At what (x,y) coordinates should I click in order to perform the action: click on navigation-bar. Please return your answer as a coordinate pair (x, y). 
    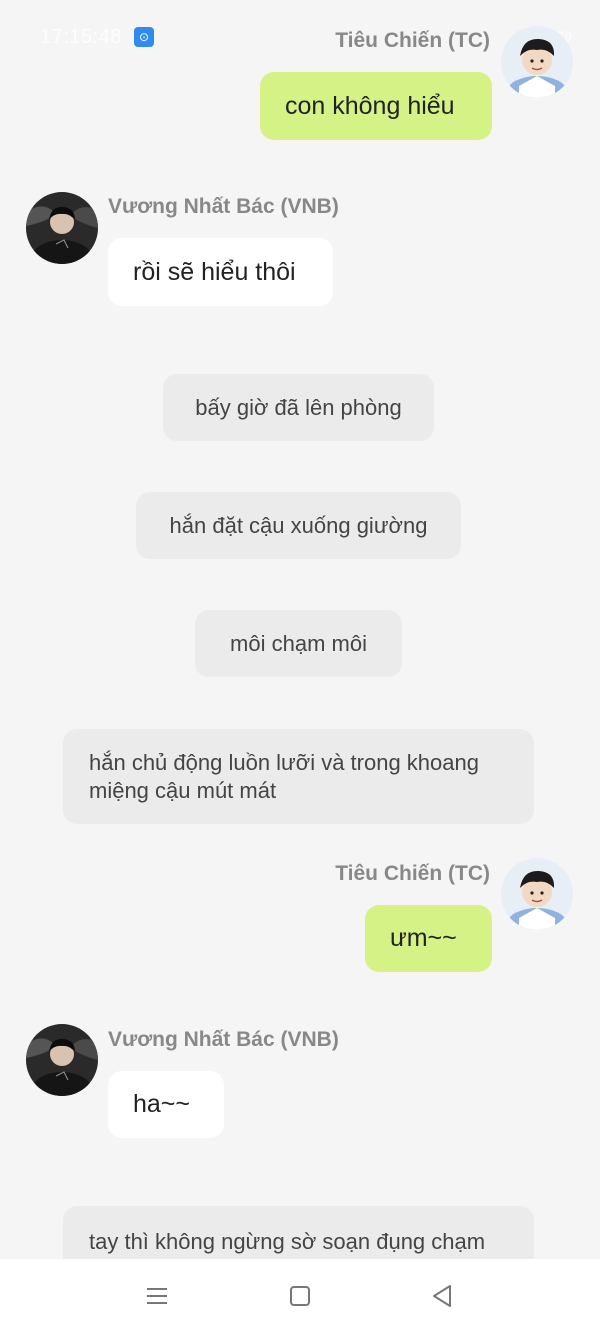
    Looking at the image, I should click on (300, 1296).